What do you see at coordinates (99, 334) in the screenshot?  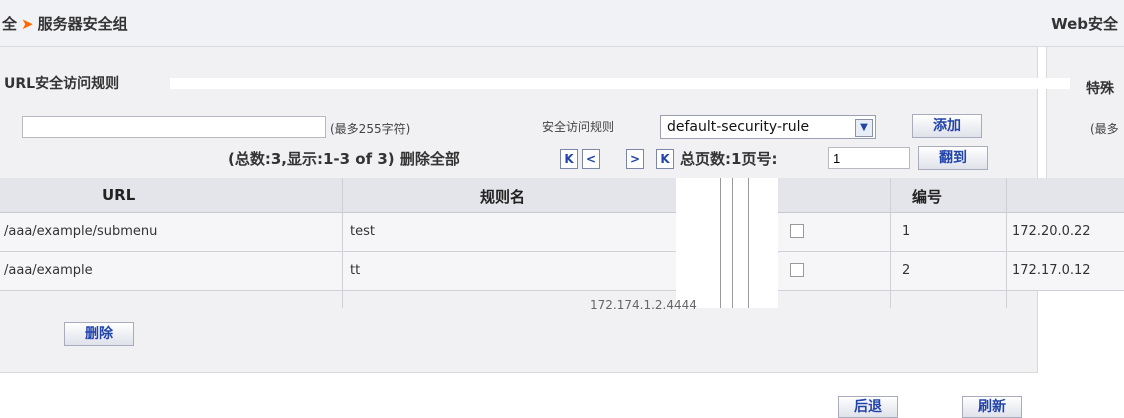 I see `delete-button: 删除` at bounding box center [99, 334].